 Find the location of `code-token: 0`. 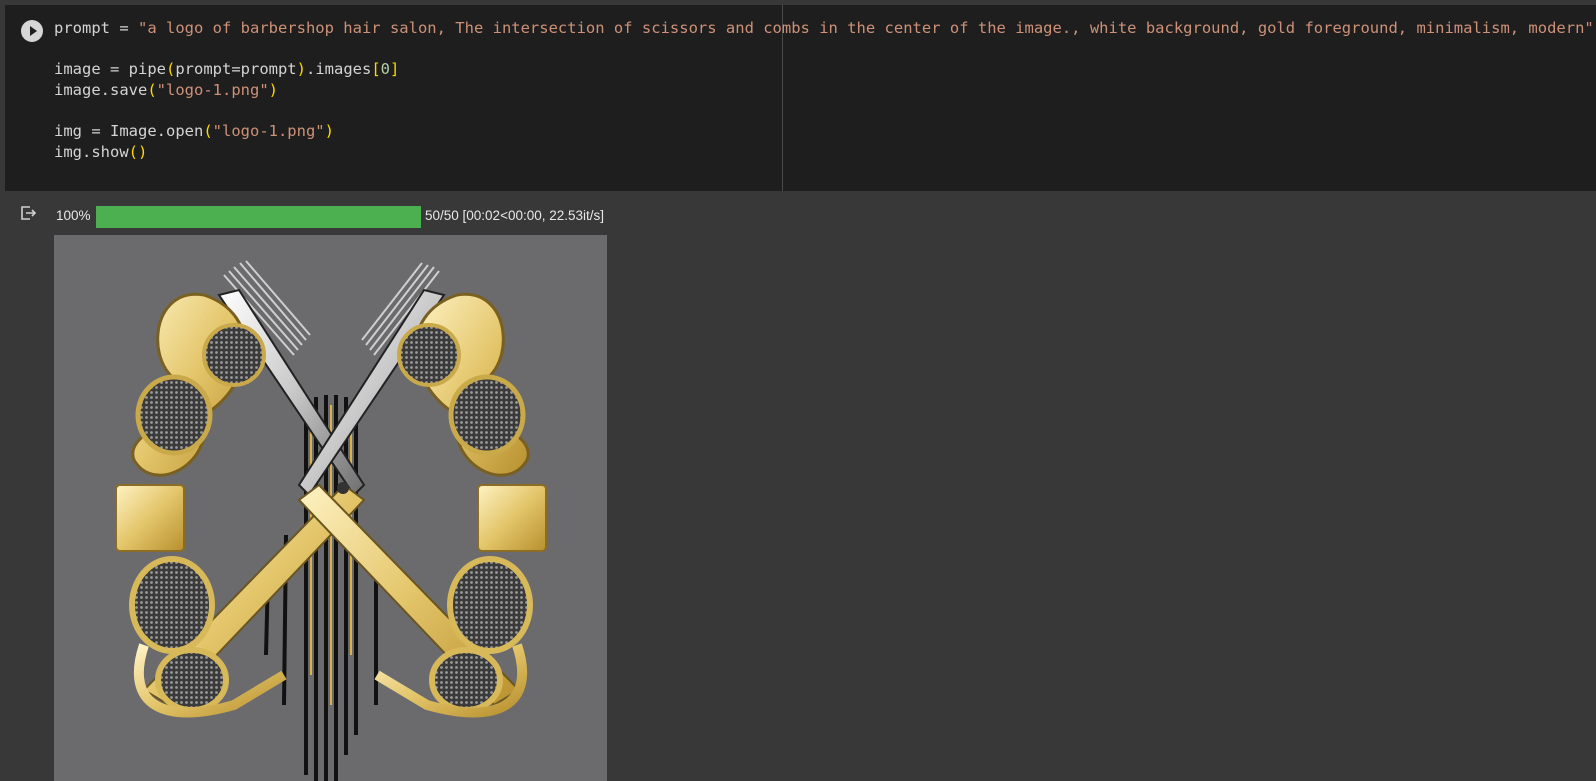

code-token: 0 is located at coordinates (385, 69).